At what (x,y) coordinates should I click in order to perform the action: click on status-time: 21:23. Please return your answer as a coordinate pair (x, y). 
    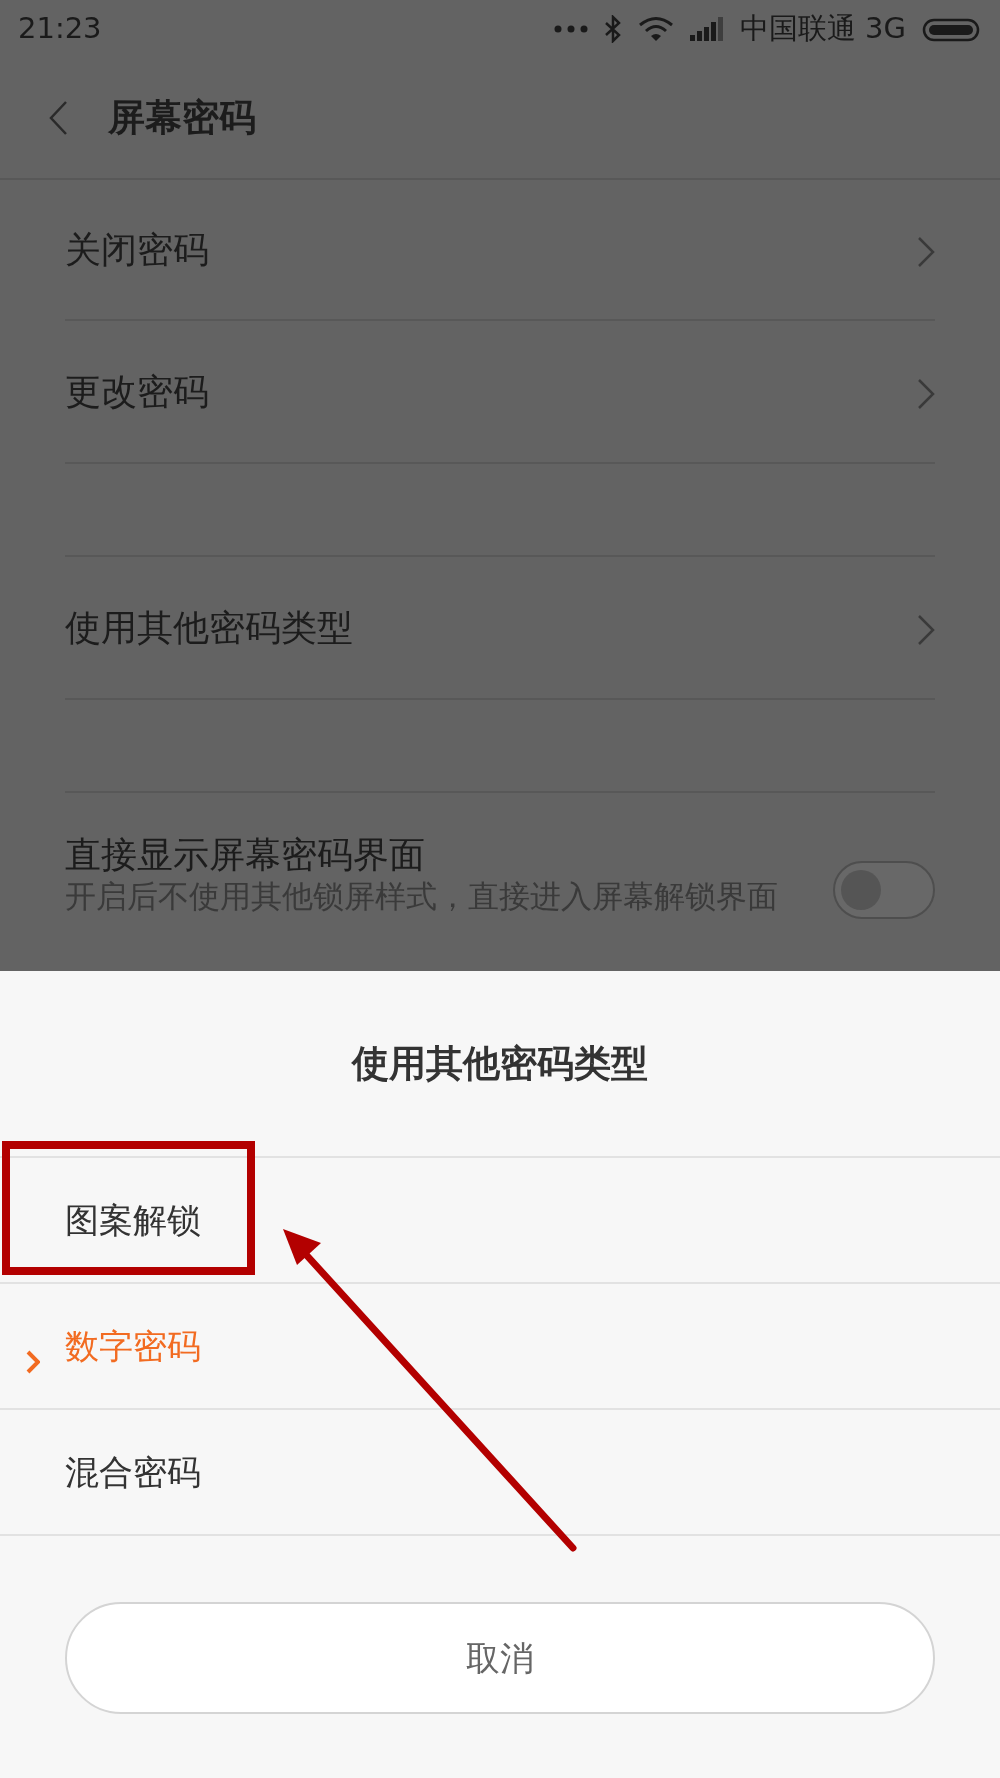
    Looking at the image, I should click on (60, 28).